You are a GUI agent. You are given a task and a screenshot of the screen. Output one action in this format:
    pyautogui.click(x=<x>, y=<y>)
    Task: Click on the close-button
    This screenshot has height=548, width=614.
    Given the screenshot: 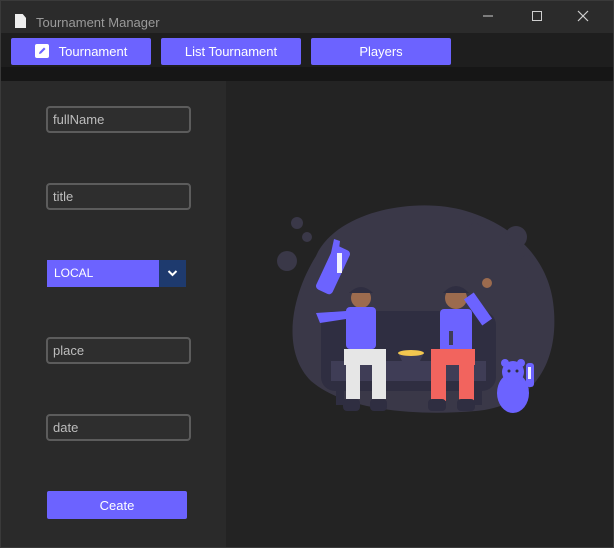 What is the action you would take?
    pyautogui.click(x=583, y=21)
    